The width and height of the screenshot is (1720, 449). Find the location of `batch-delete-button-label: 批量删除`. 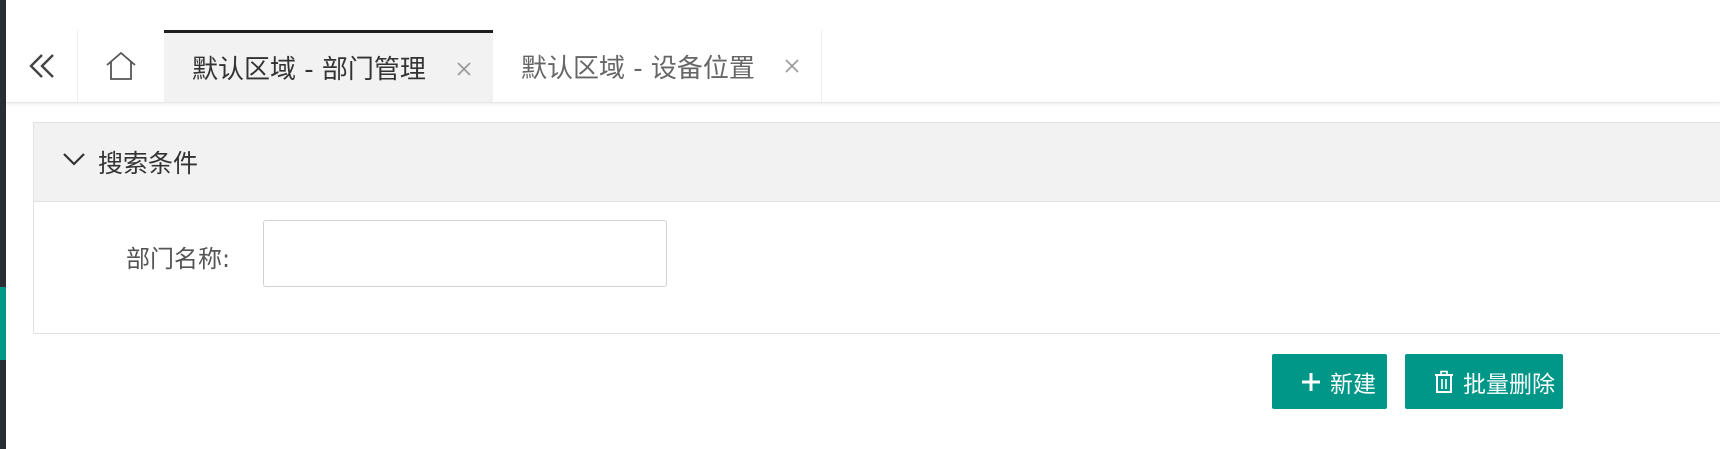

batch-delete-button-label: 批量删除 is located at coordinates (1509, 384).